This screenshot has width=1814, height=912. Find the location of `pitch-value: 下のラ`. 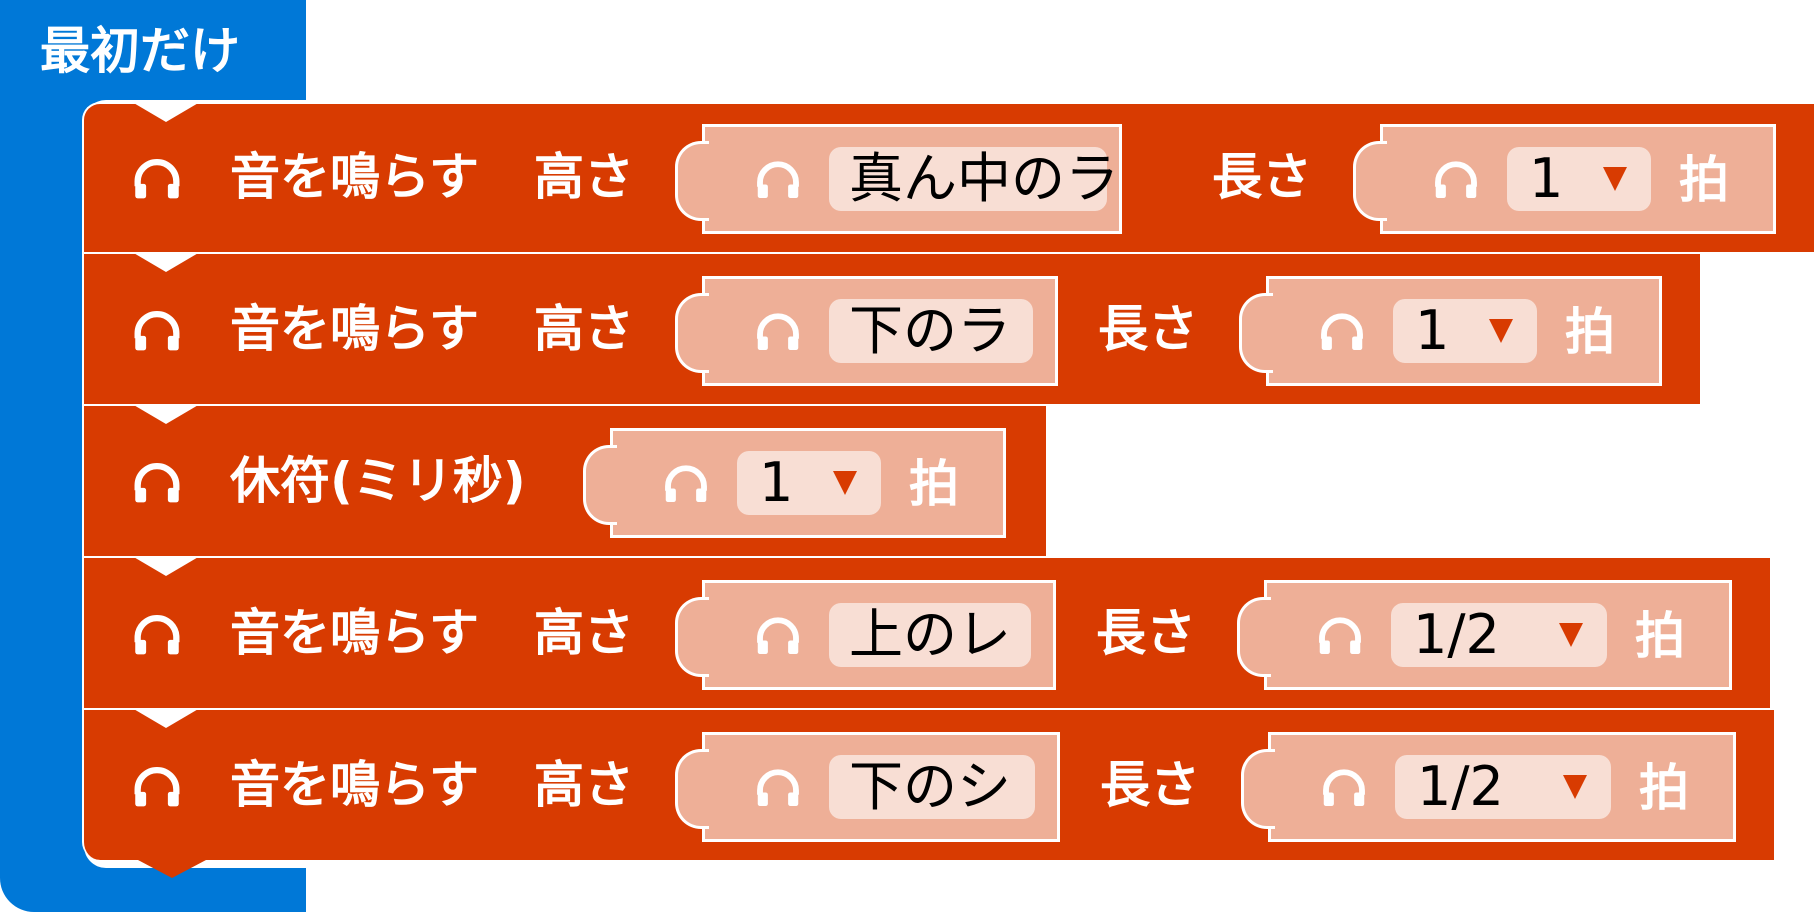

pitch-value: 下のラ is located at coordinates (930, 330).